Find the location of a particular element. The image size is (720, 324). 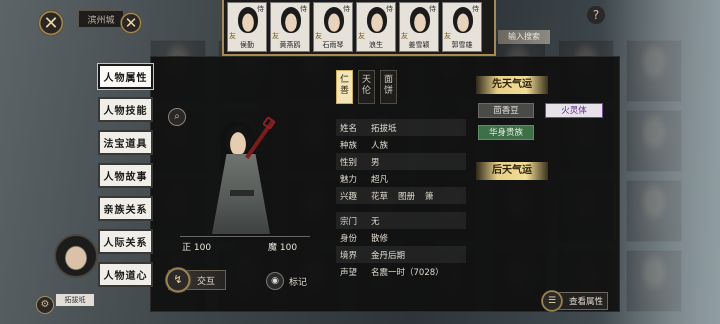

info-value: 金丹后期 is located at coordinates (391, 255).